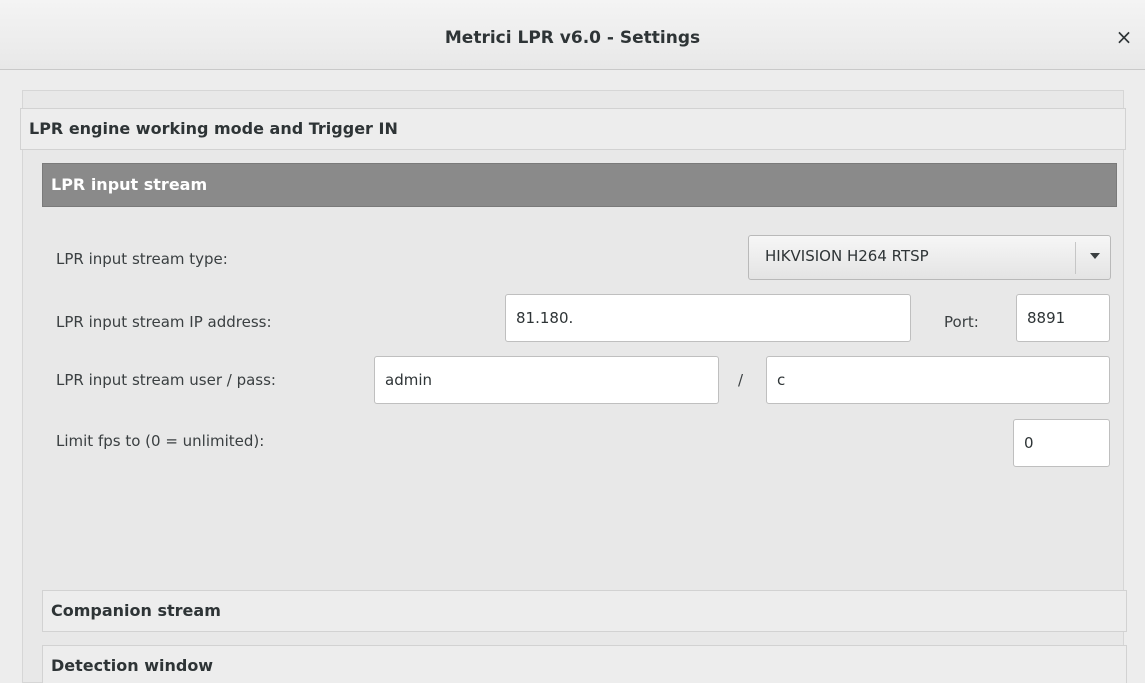  I want to click on close-icon: ×, so click(1124, 37).